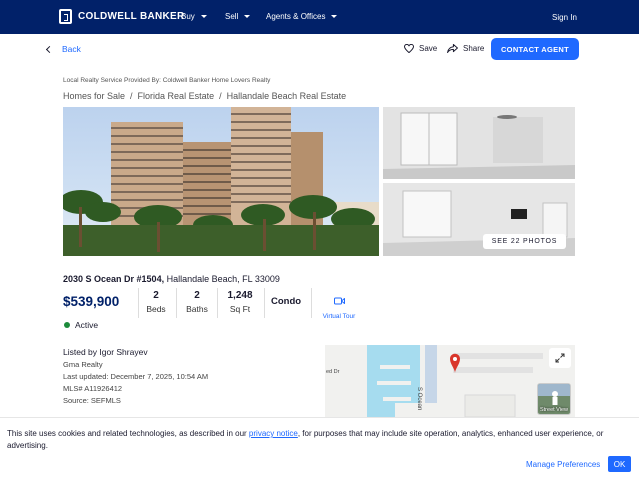 This screenshot has width=639, height=481. Describe the element at coordinates (240, 309) in the screenshot. I see `sqft-label: Sq Ft` at that location.